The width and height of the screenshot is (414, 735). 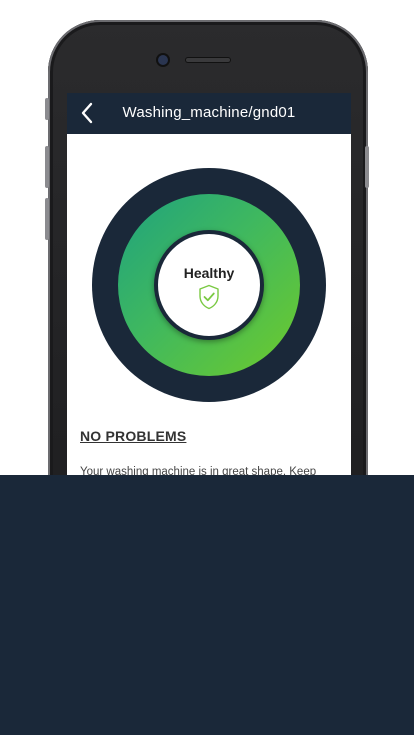 I want to click on back-button, so click(x=89, y=113).